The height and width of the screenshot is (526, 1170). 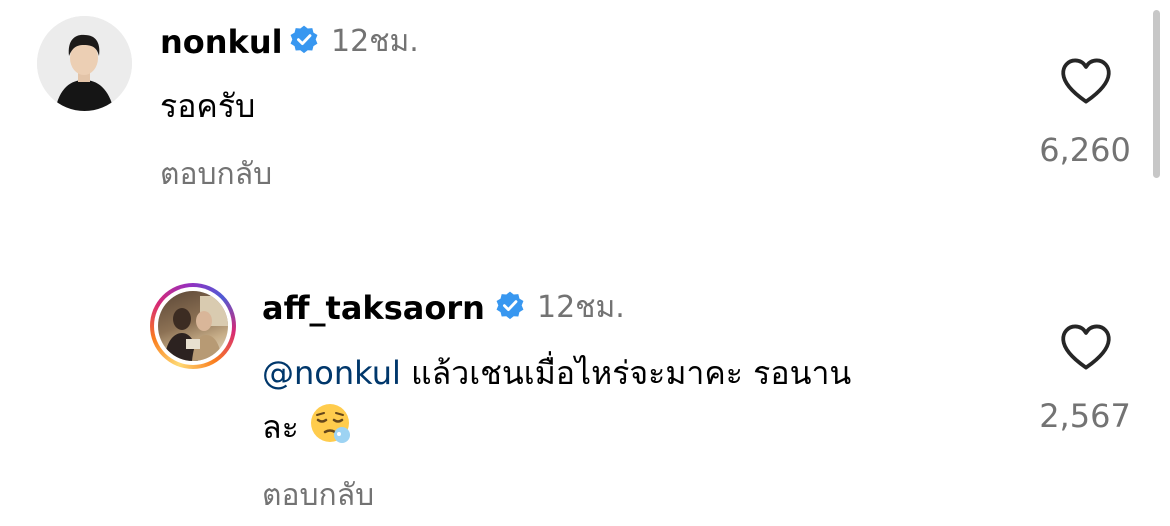 I want to click on avatar-nonkul, so click(x=84, y=63).